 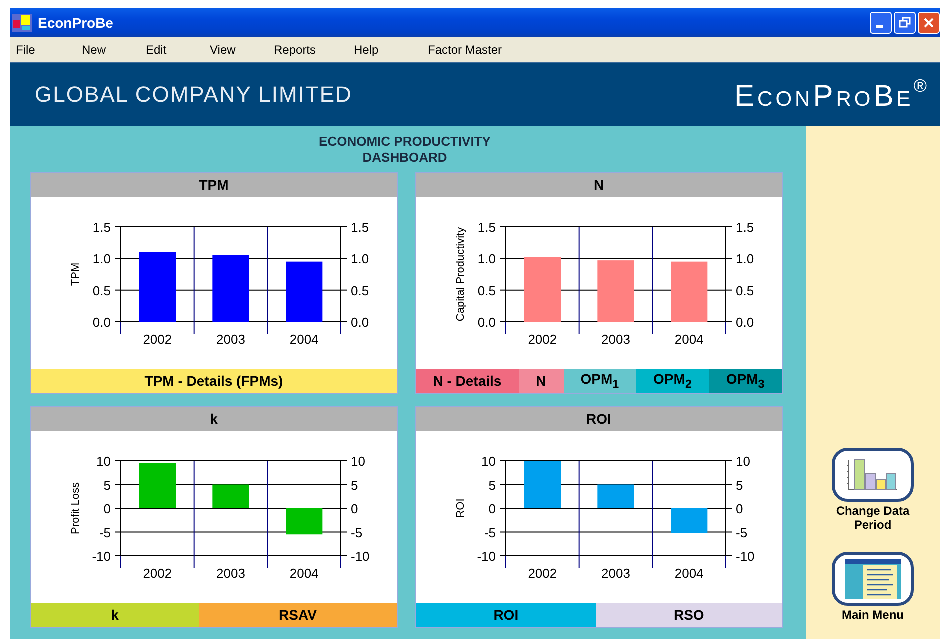 I want to click on axis-title: TPM, so click(x=76, y=274).